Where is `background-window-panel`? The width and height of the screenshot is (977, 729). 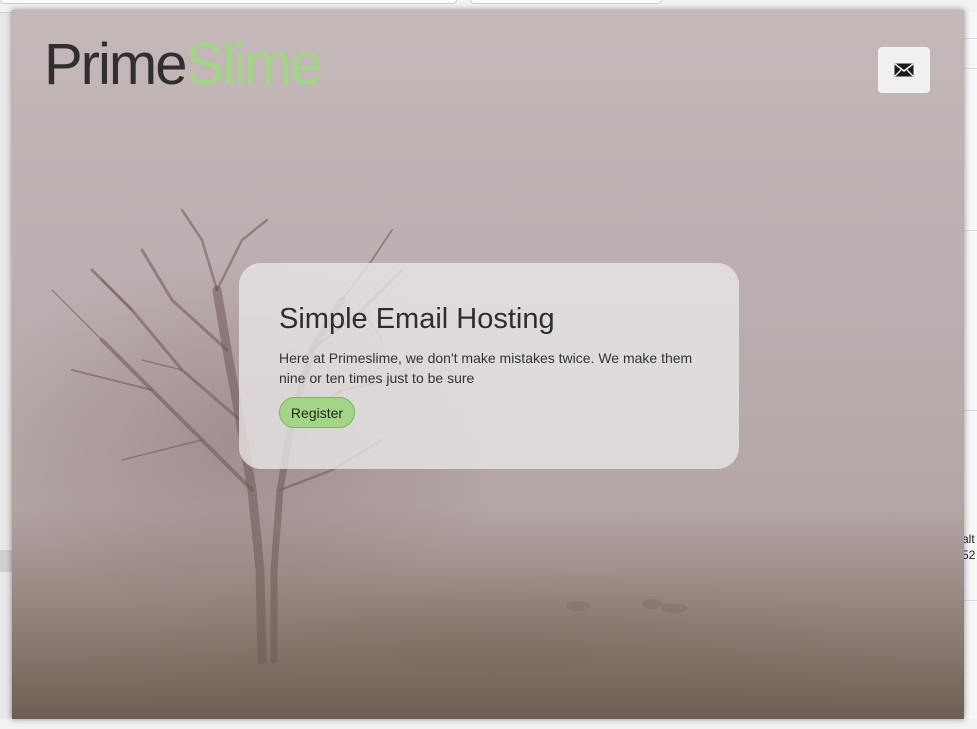
background-window-panel is located at coordinates (969, 370).